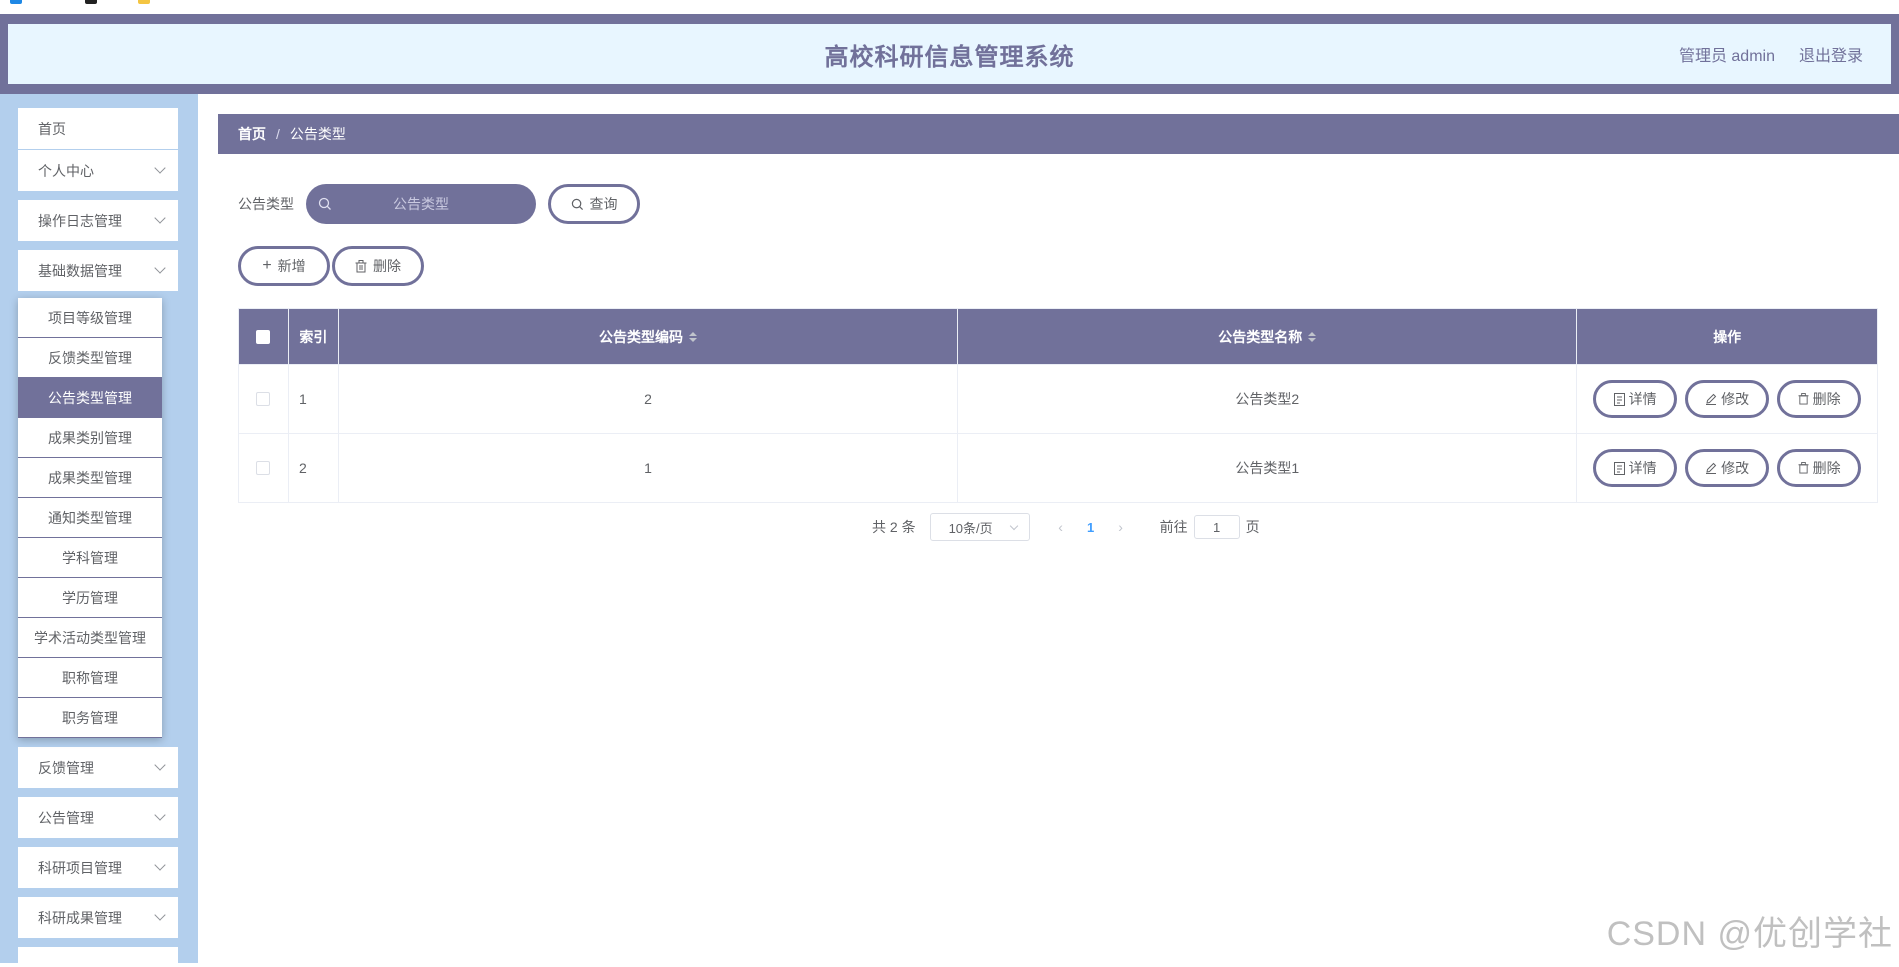 The image size is (1899, 967). I want to click on sidebar-item-research-result: 科研成果管理, so click(98, 917).